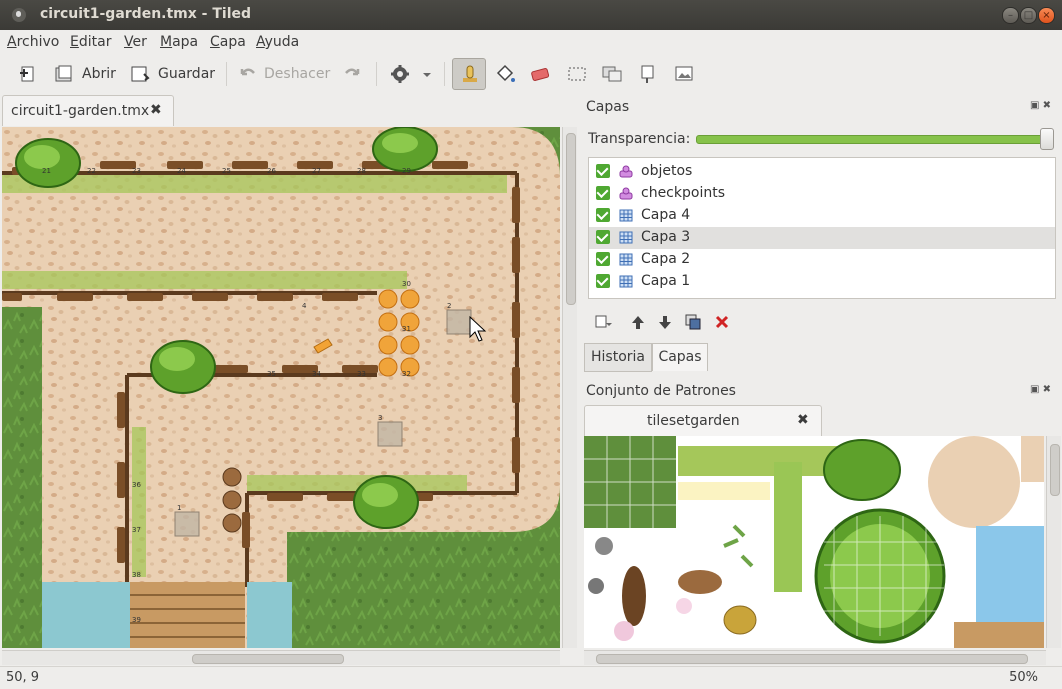 The image size is (1062, 689). What do you see at coordinates (146, 14) in the screenshot?
I see `window-title: circuit1-garden.tmx - Tiled` at bounding box center [146, 14].